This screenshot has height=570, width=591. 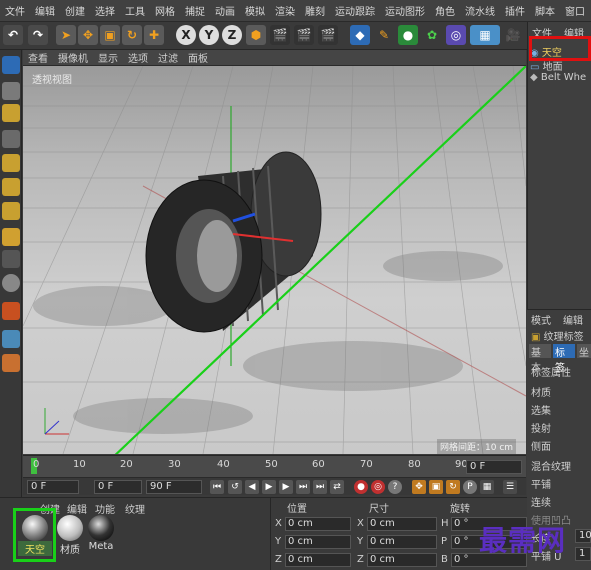 I want to click on go-to-start-icon: ⏮, so click(x=217, y=487).